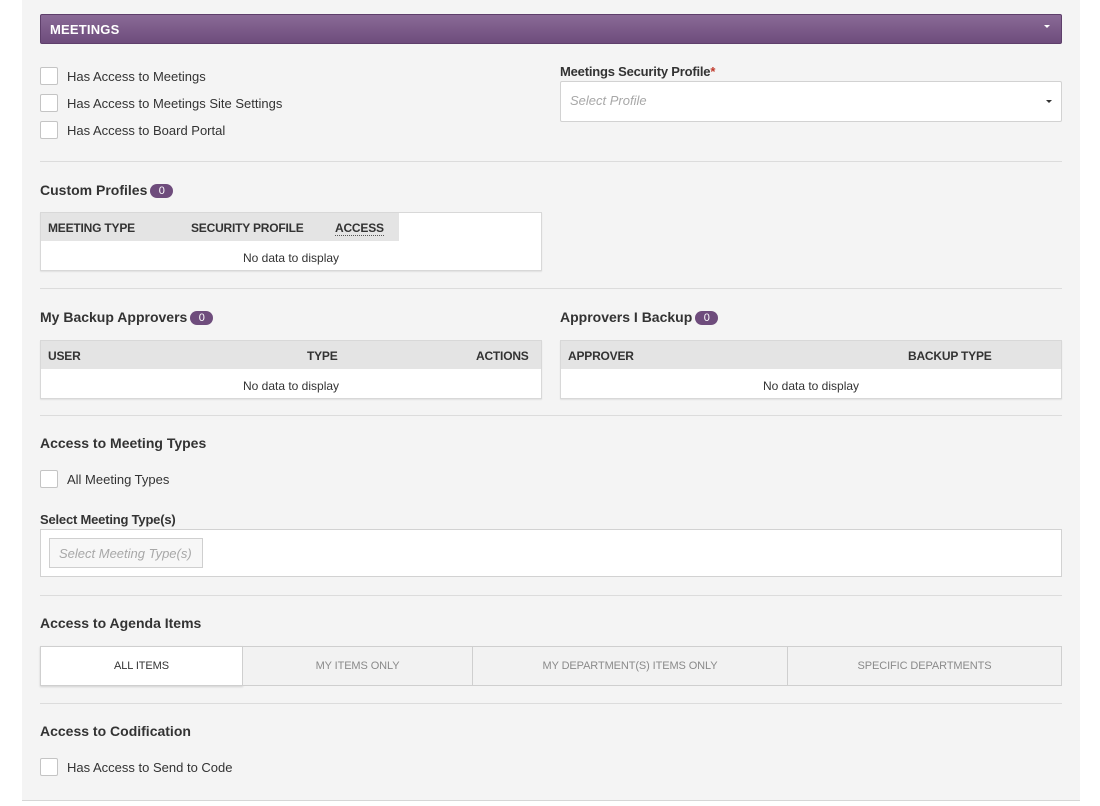  I want to click on has-access-site-settings-label: Has Access to Meetings Site Settings, so click(175, 103).